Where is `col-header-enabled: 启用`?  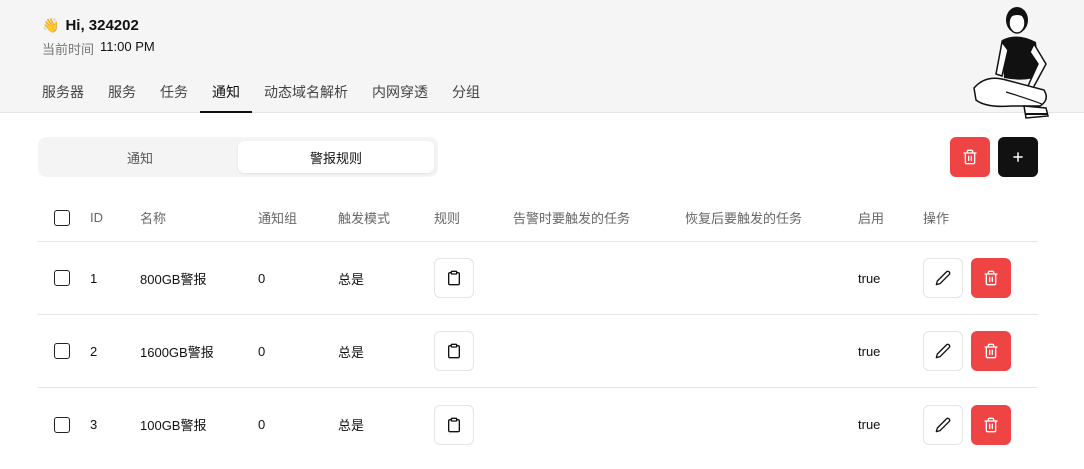 col-header-enabled: 启用 is located at coordinates (871, 218).